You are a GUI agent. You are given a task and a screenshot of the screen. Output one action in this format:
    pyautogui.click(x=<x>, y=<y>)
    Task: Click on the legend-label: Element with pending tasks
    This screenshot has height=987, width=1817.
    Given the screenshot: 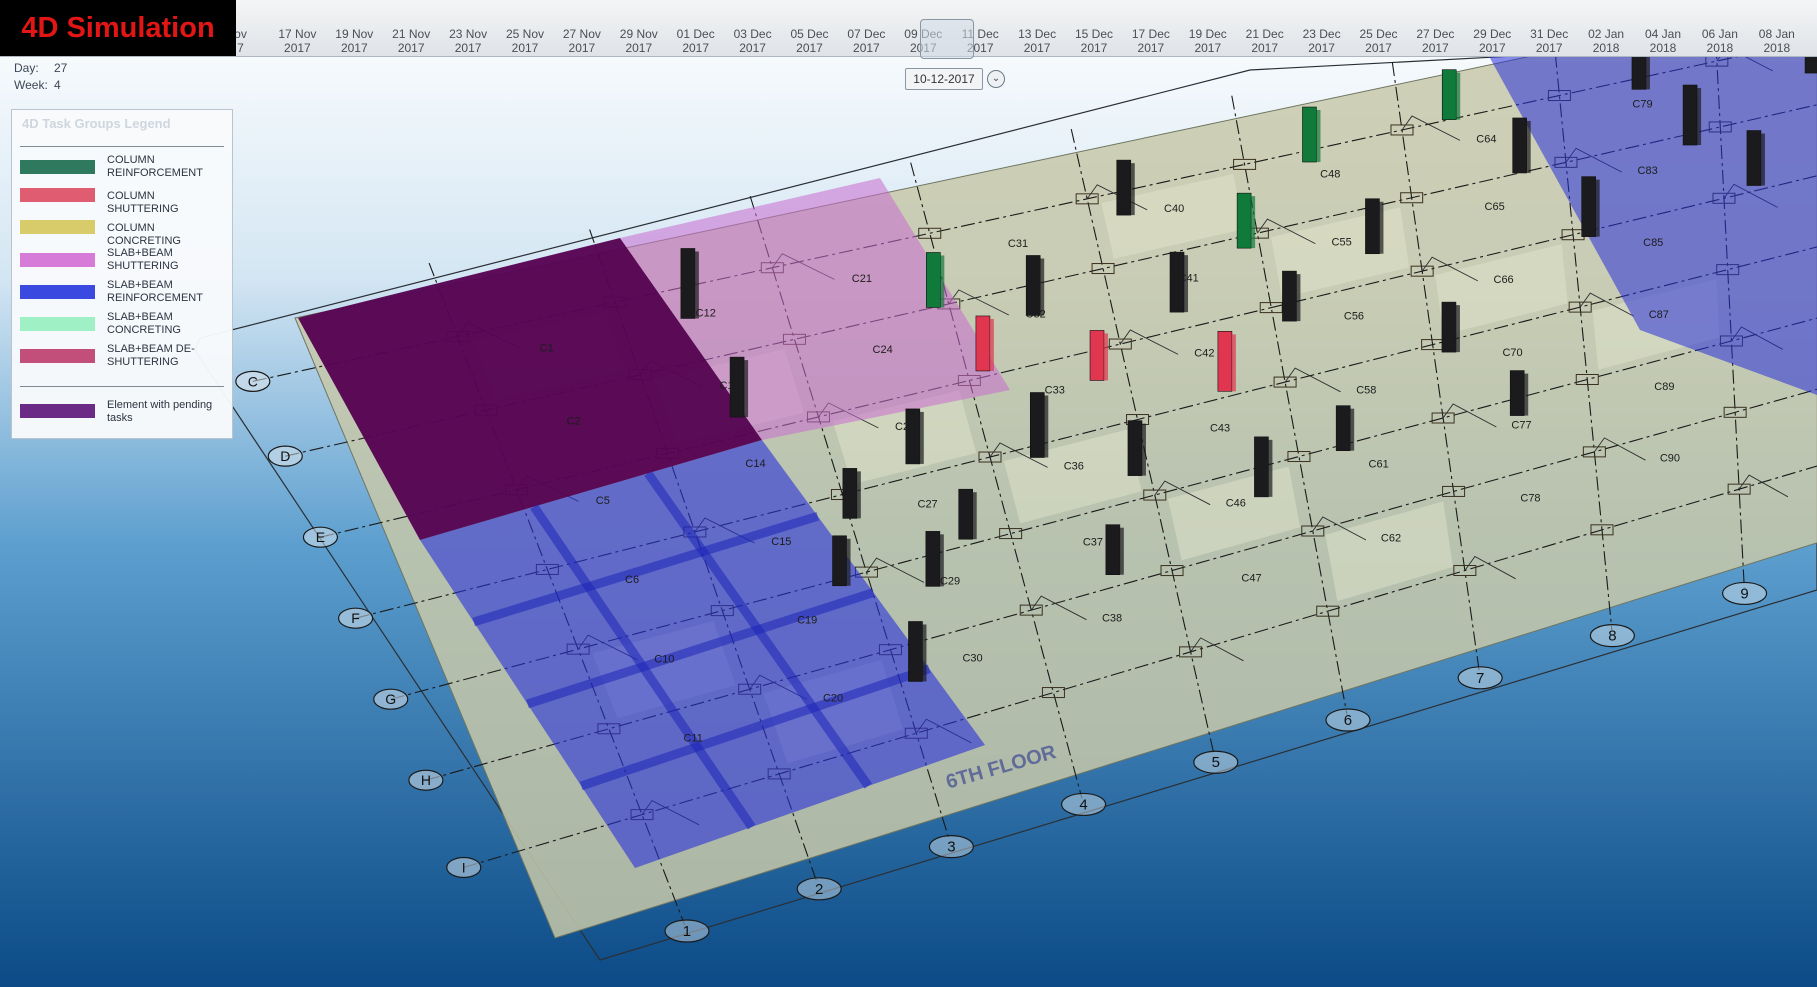 What is the action you would take?
    pyautogui.click(x=160, y=411)
    